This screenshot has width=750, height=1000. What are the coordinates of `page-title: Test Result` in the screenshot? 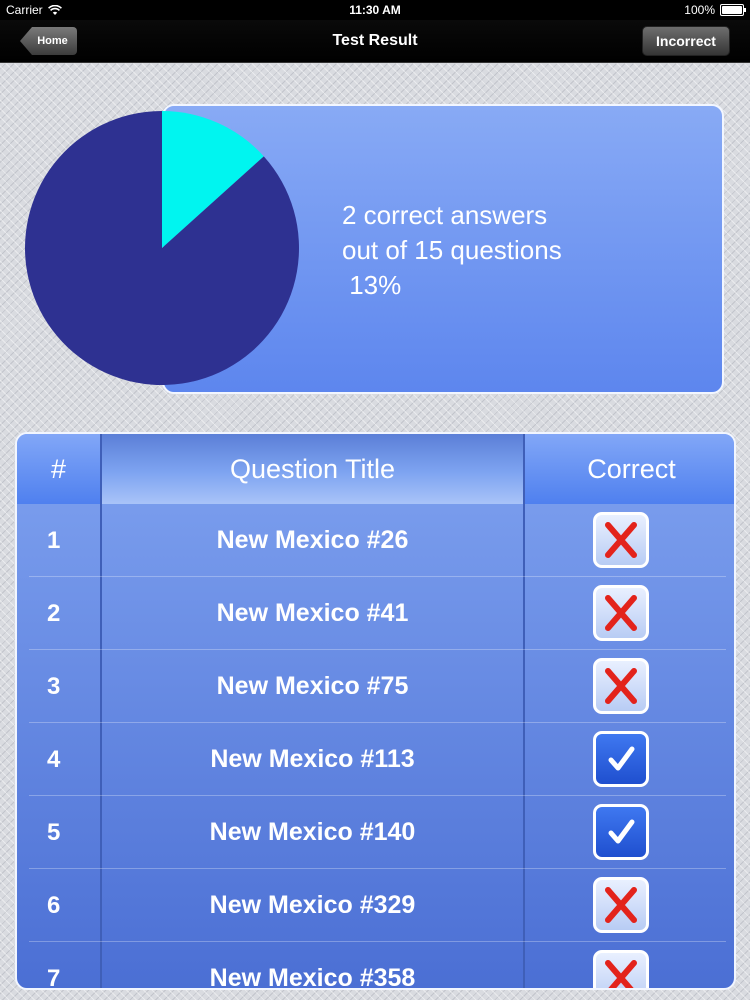 It's located at (375, 40).